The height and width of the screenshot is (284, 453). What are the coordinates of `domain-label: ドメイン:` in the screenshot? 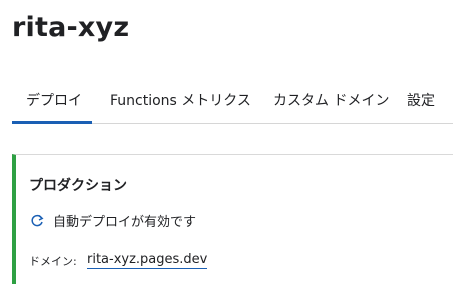 It's located at (53, 261).